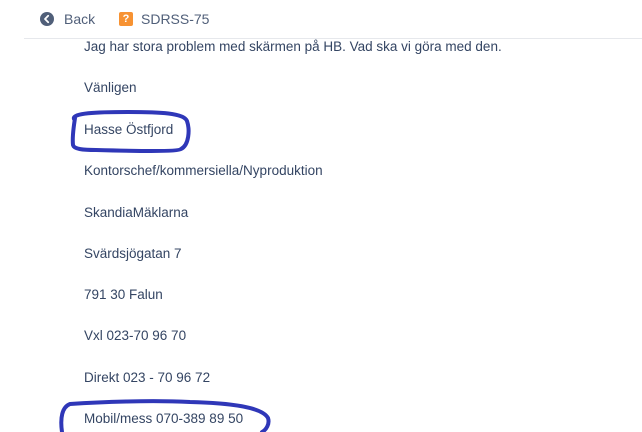 The width and height of the screenshot is (642, 432). What do you see at coordinates (175, 19) in the screenshot?
I see `issue-key: SDRSS-75` at bounding box center [175, 19].